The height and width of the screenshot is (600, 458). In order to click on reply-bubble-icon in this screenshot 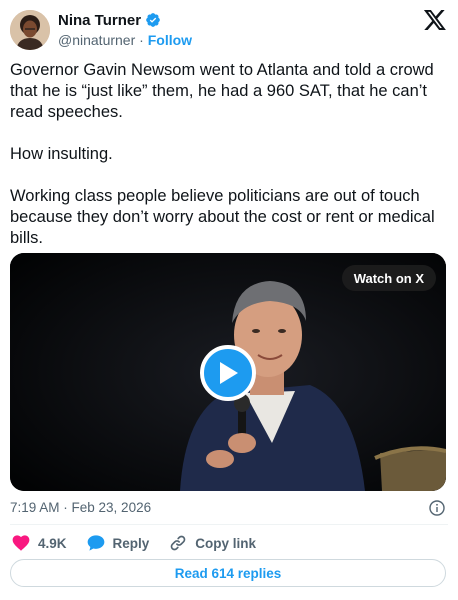, I will do `click(95, 543)`.